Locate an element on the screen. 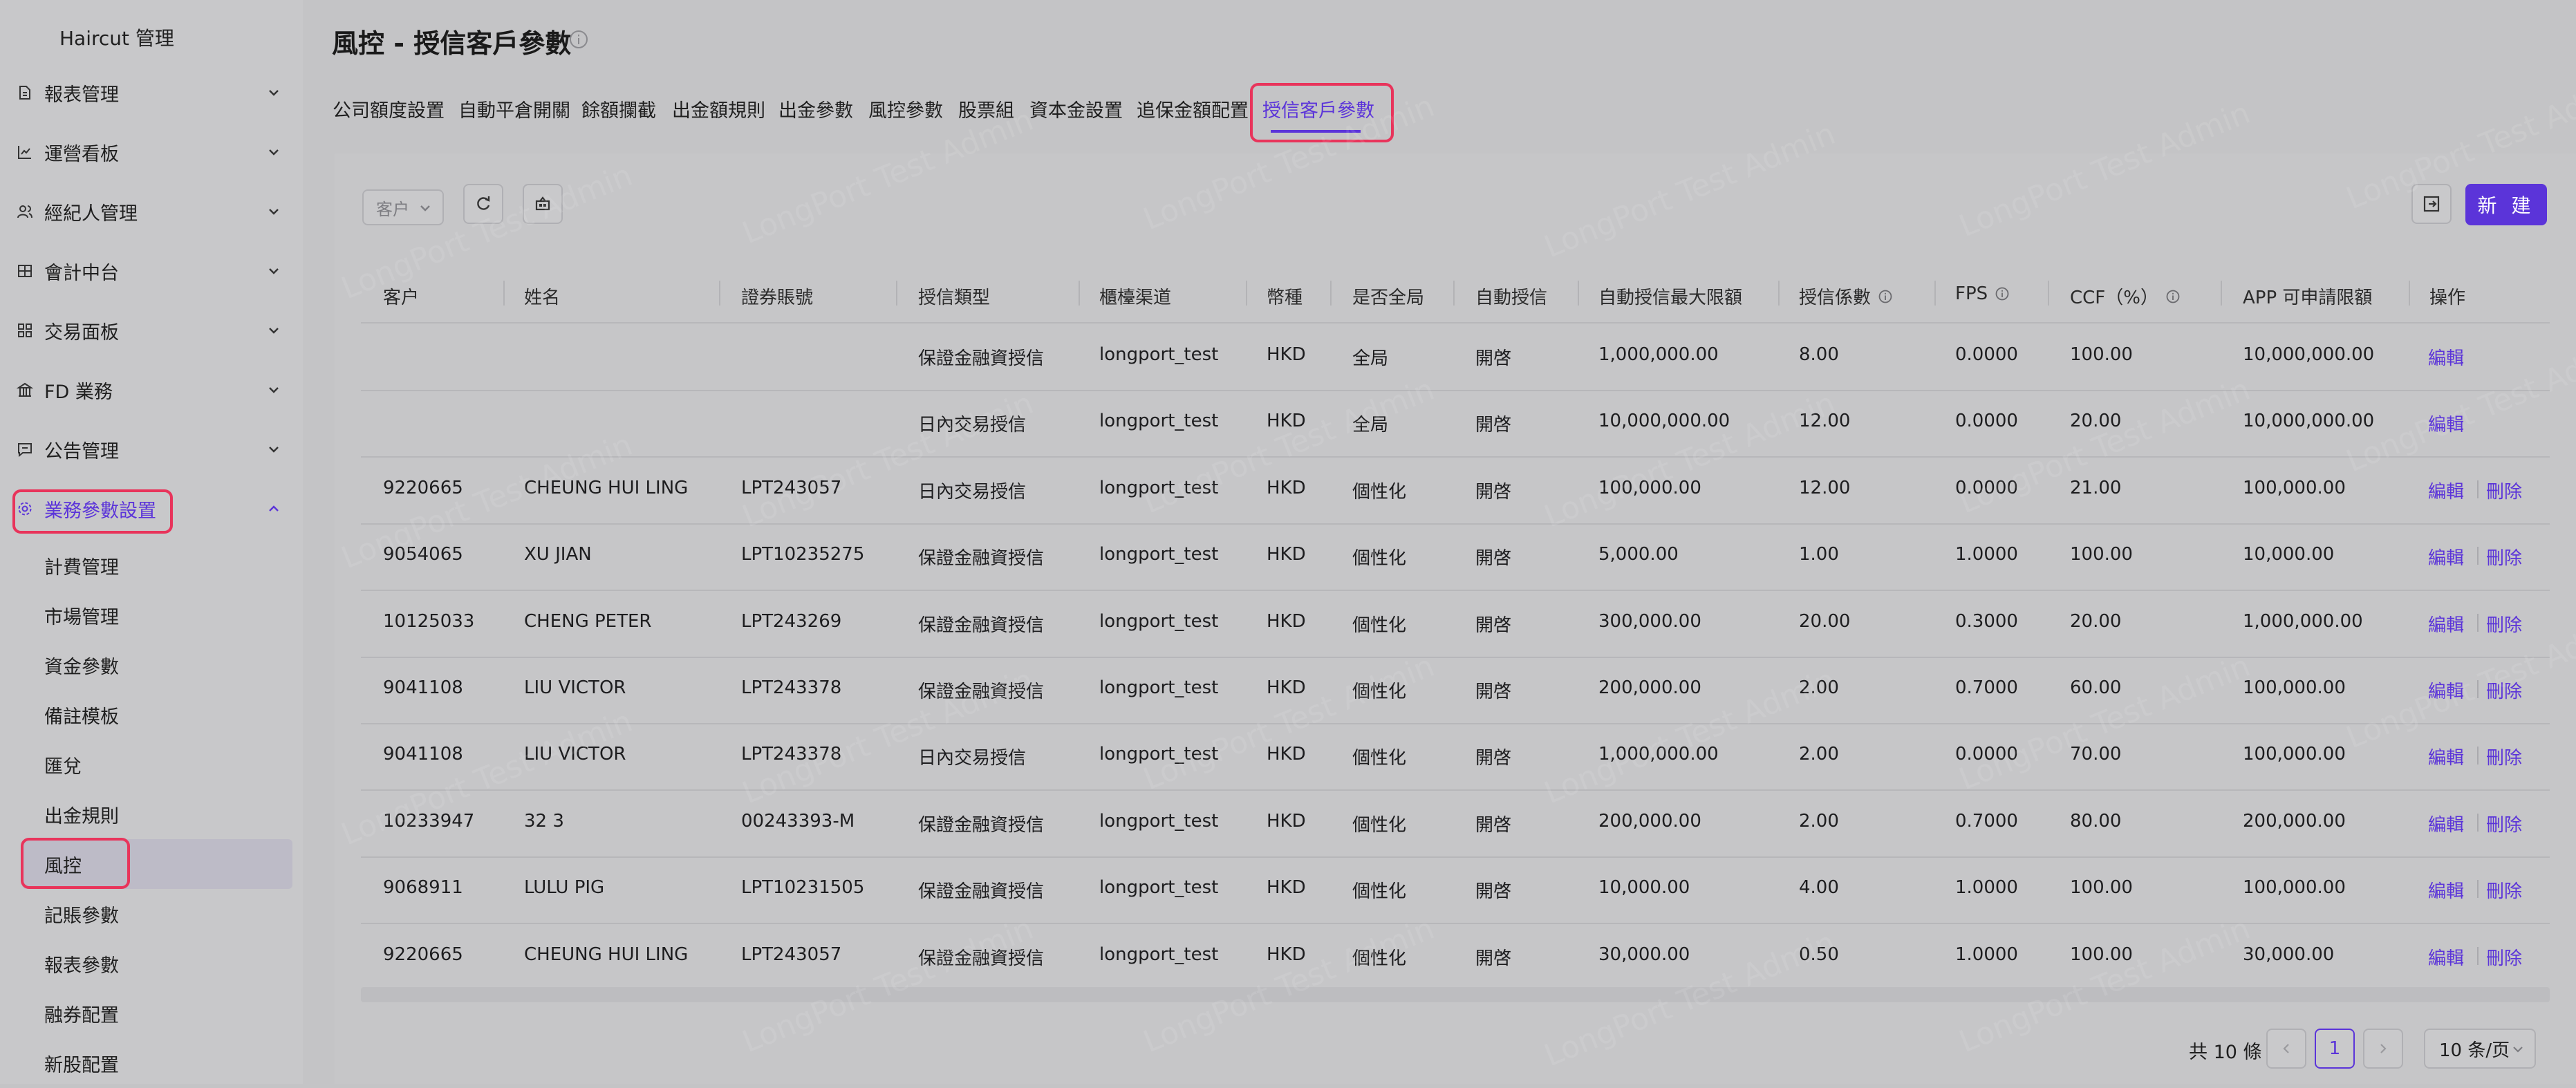 The width and height of the screenshot is (2576, 1088). client-filter-select: 客户 is located at coordinates (403, 207).